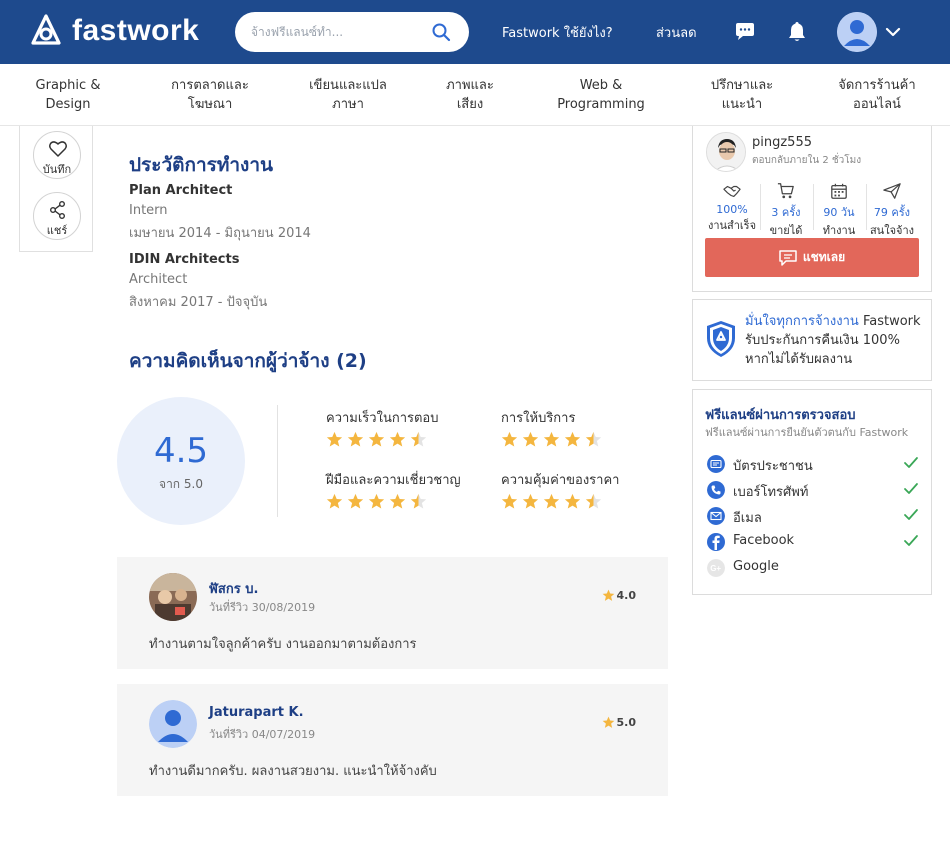 The width and height of the screenshot is (950, 846). I want to click on reviewer-name: ฬัสกร บ., so click(233, 588).